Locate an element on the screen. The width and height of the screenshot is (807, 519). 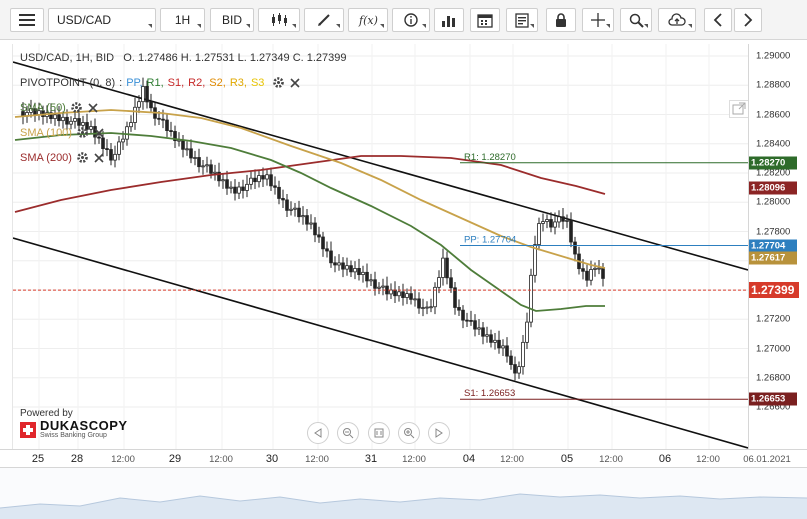
zoom-in-icon is located at coordinates (409, 433).